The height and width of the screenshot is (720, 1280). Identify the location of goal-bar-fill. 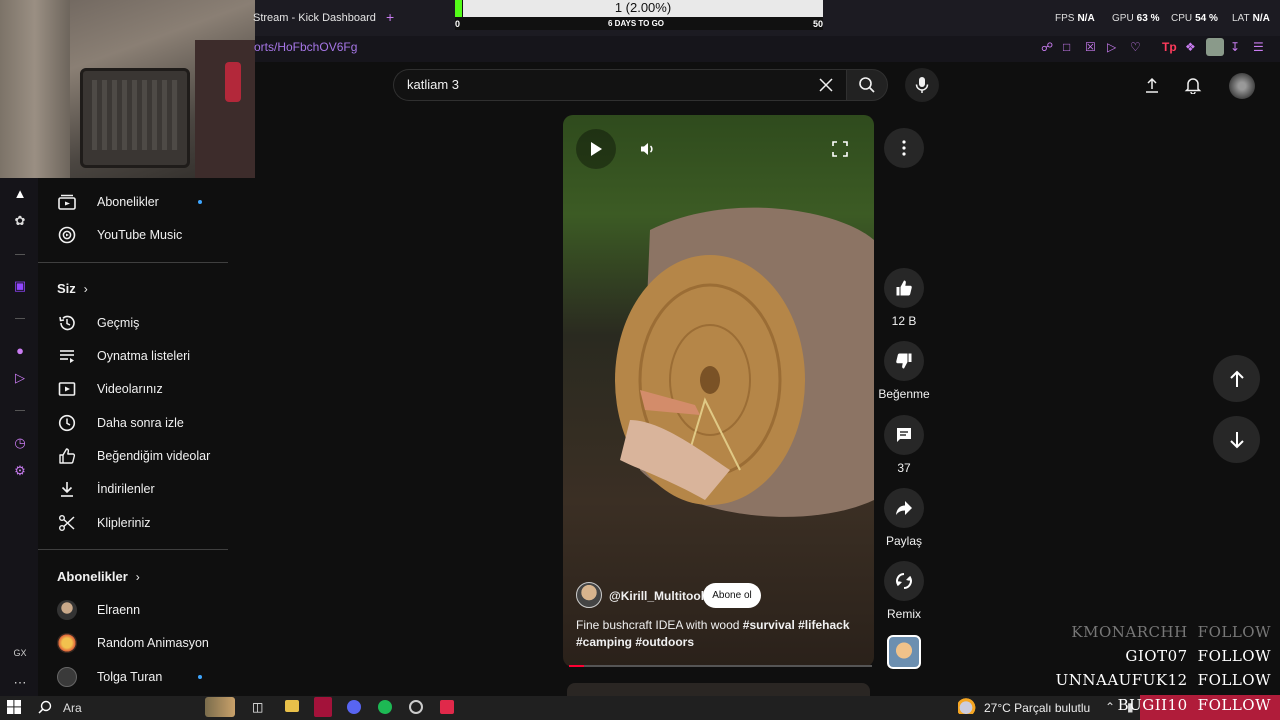
(458, 8).